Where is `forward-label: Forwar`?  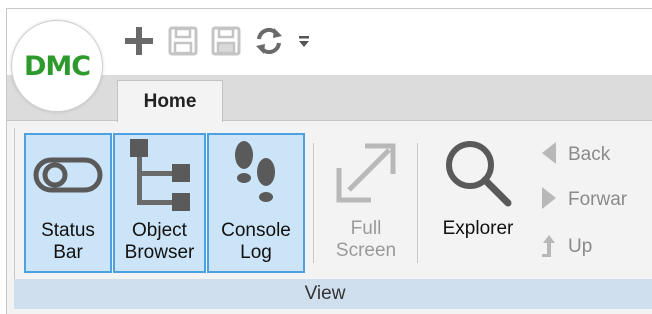
forward-label: Forwar is located at coordinates (598, 199).